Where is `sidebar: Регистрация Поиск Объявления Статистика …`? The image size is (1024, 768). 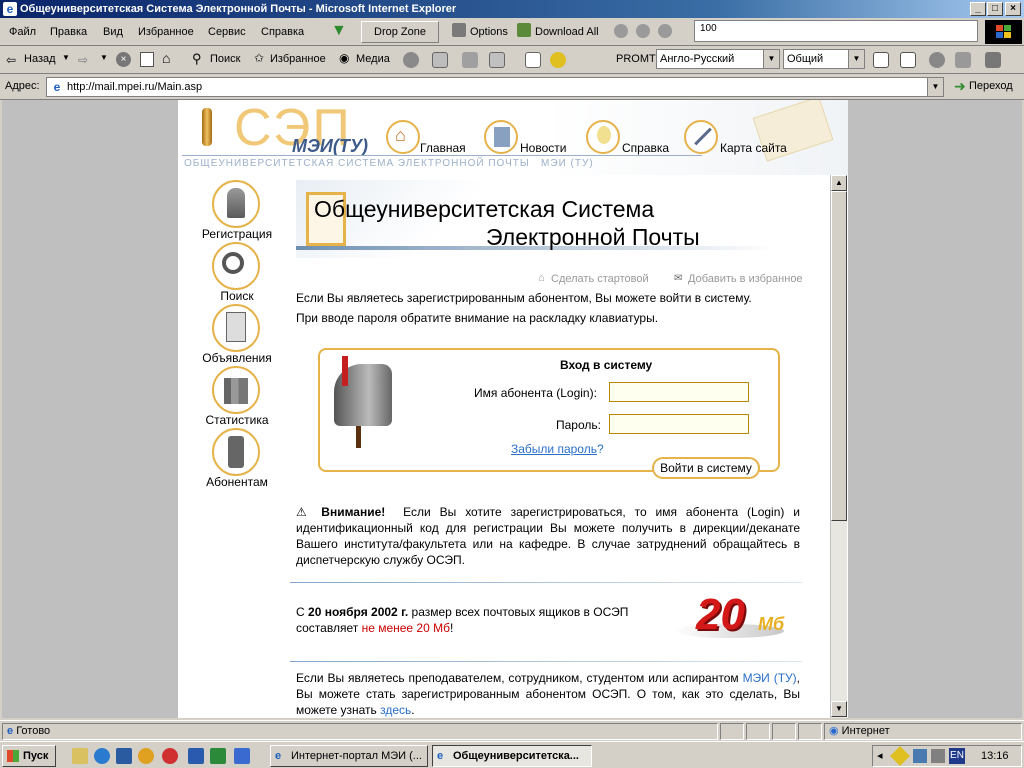 sidebar: Регистрация Поиск Объявления Статистика … is located at coordinates (233, 335).